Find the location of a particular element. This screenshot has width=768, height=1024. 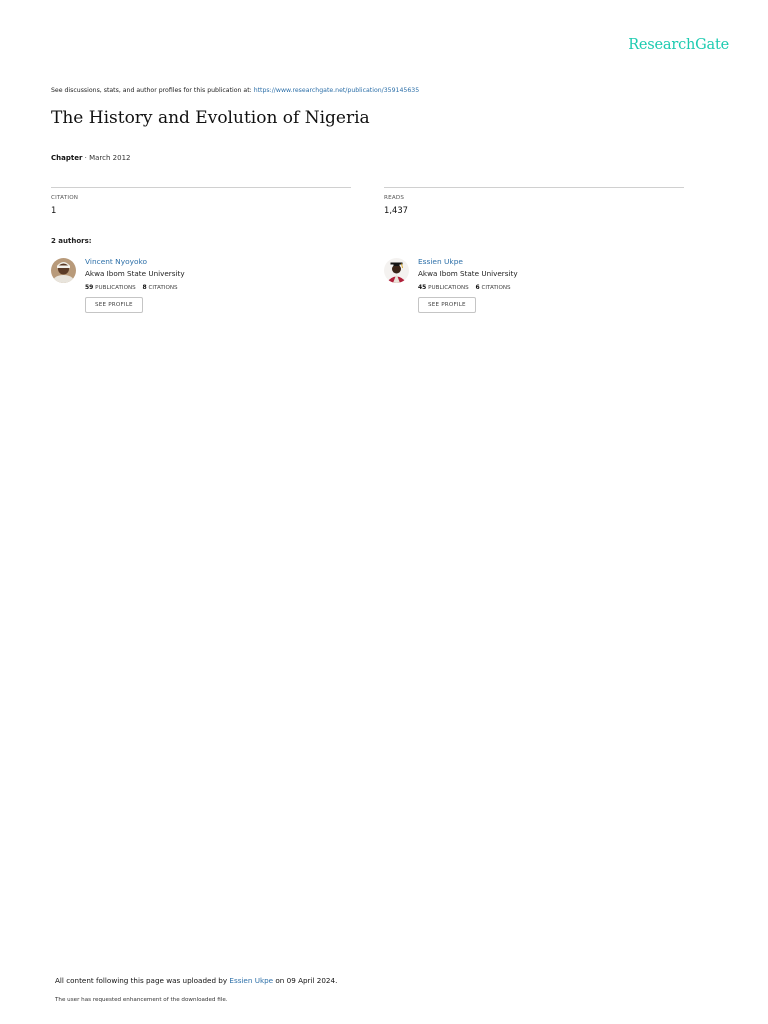

authors-heading: 2 authors: is located at coordinates (71, 241).